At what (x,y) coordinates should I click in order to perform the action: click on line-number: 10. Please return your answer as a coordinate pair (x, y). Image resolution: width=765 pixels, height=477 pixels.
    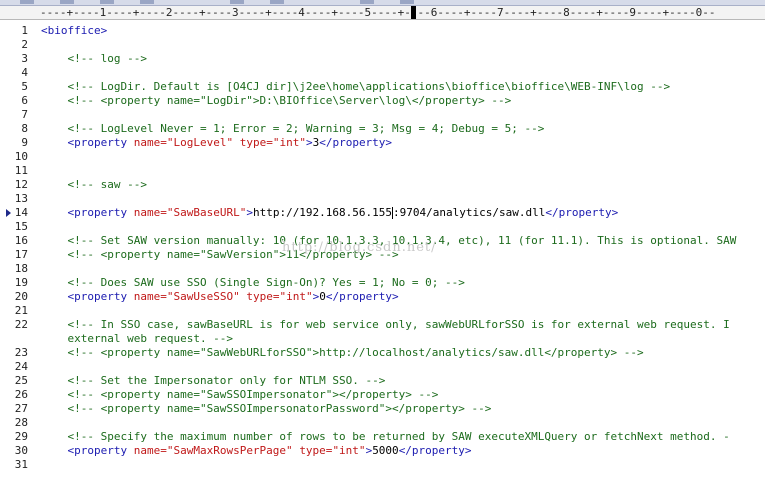
    Looking at the image, I should click on (21, 156).